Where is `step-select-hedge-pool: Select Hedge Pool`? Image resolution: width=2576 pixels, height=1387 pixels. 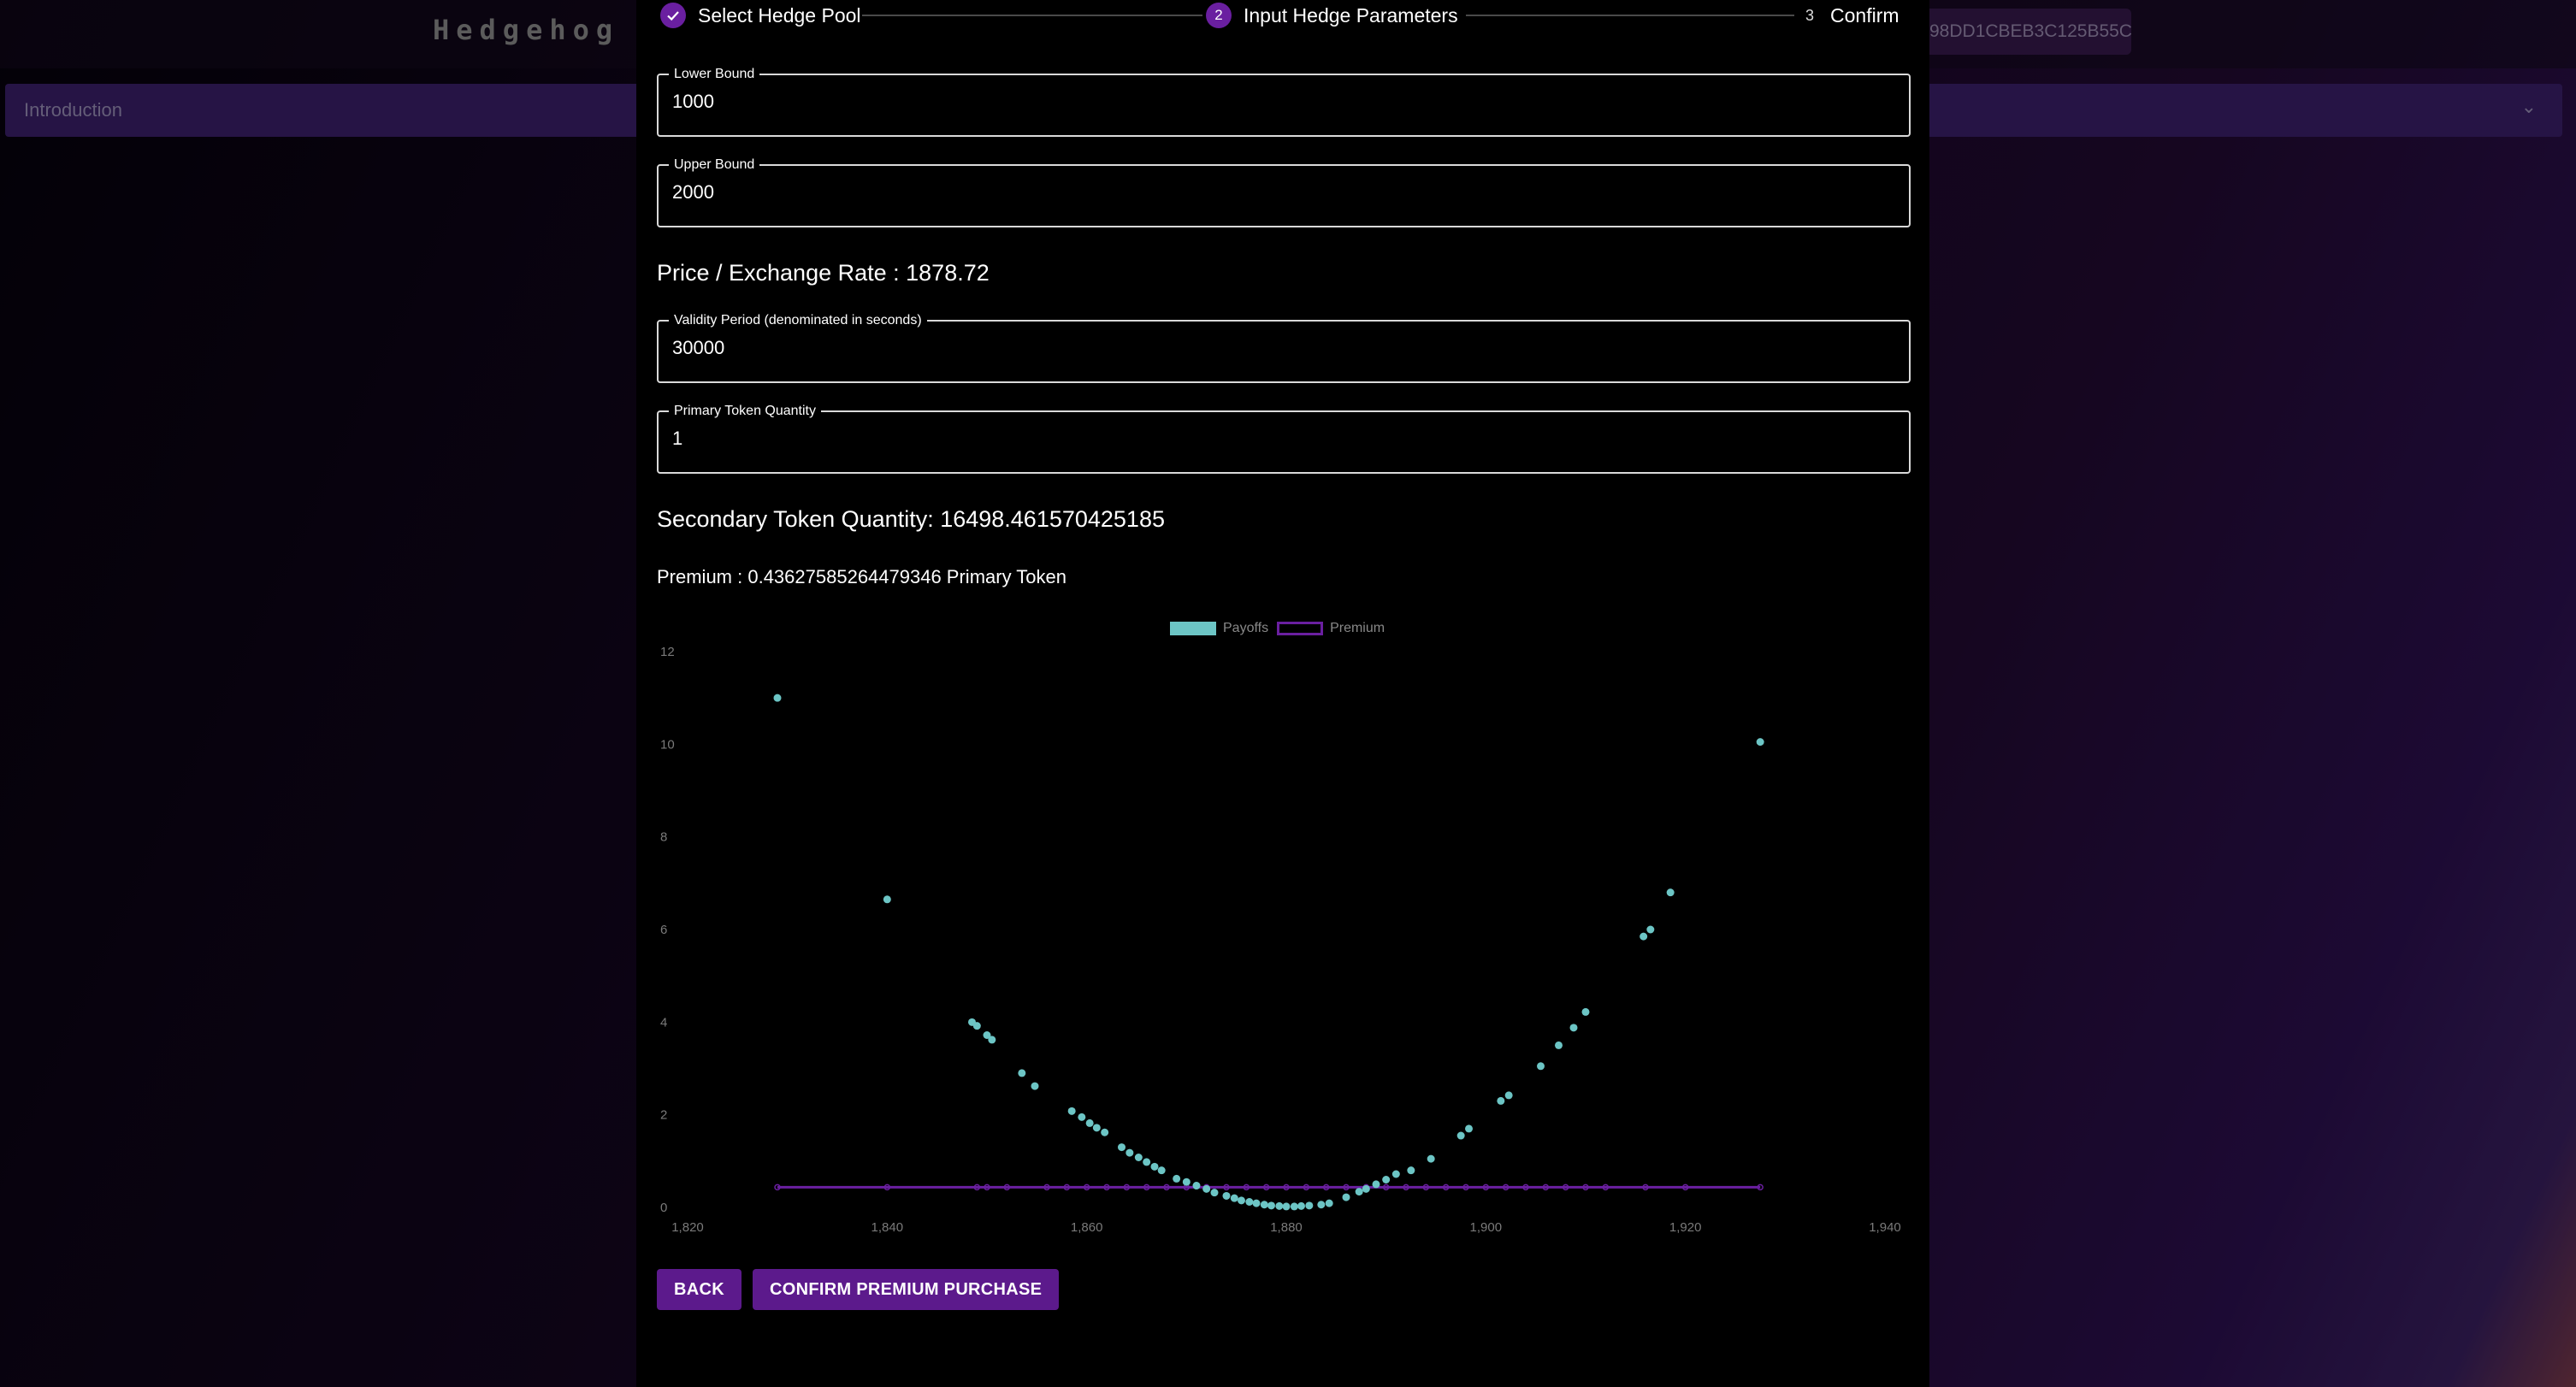
step-select-hedge-pool: Select Hedge Pool is located at coordinates (760, 15).